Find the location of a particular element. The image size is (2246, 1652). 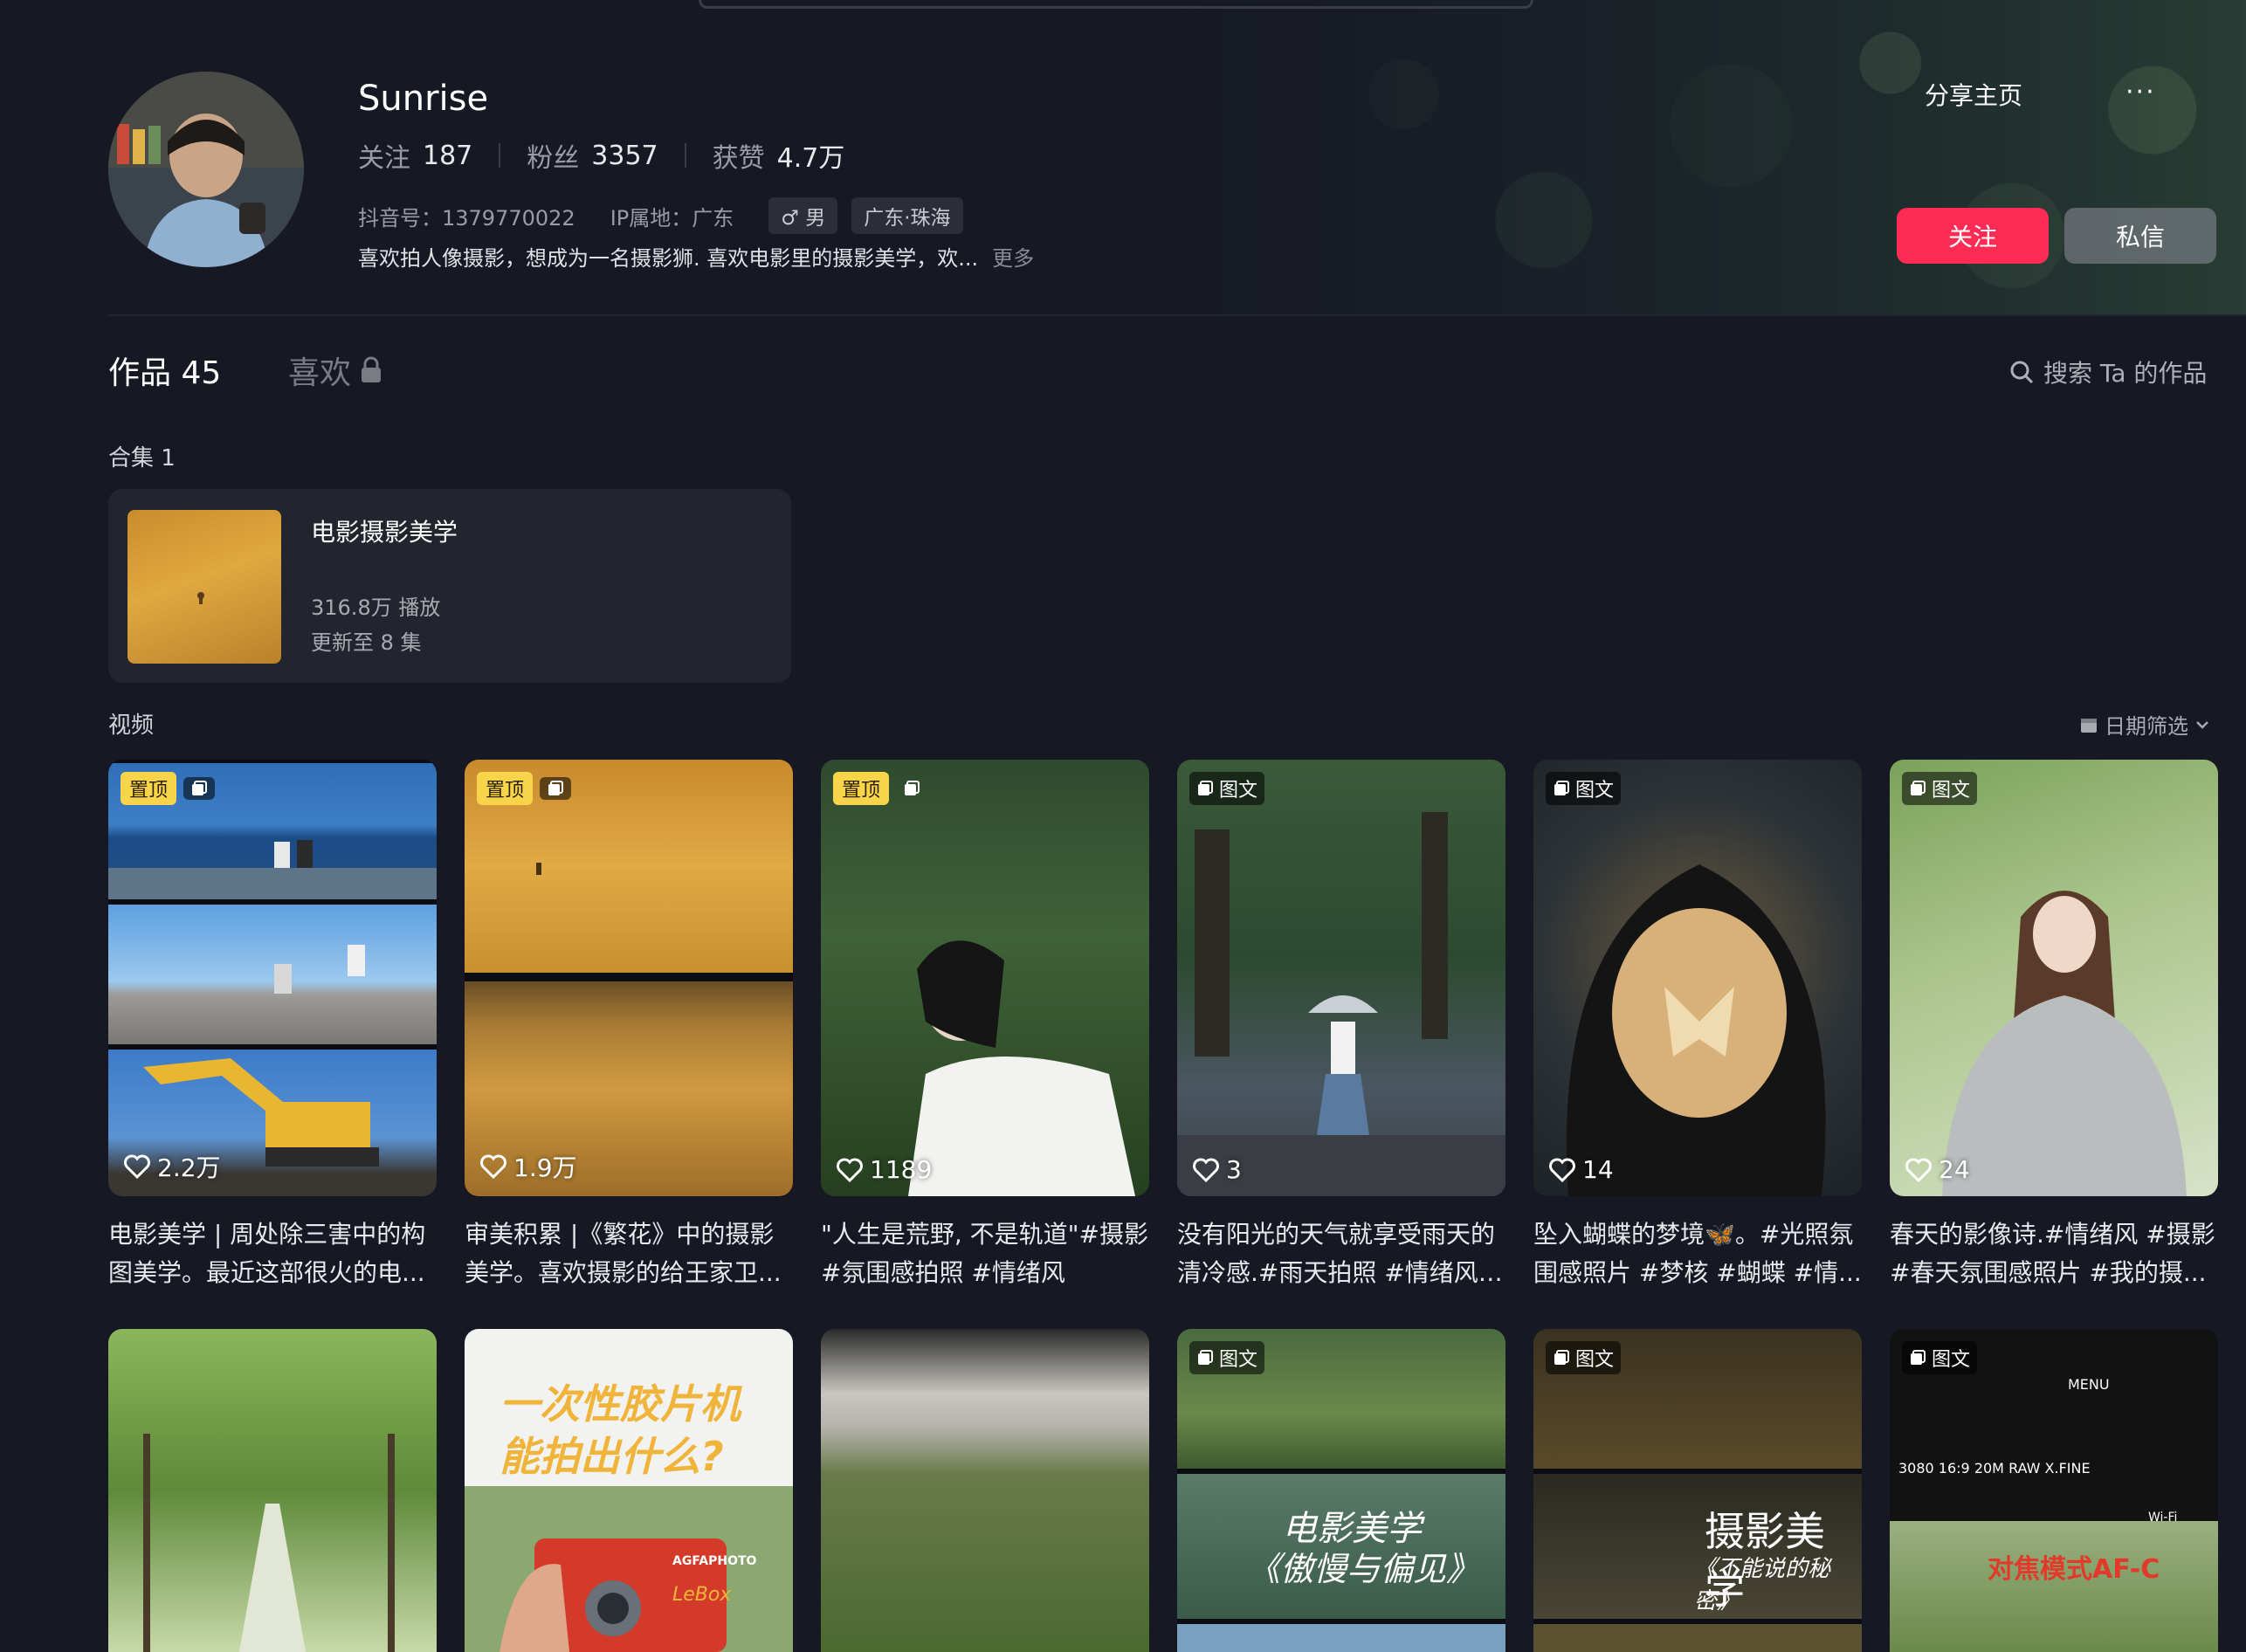

bio-more-link: 更多 is located at coordinates (1013, 258).